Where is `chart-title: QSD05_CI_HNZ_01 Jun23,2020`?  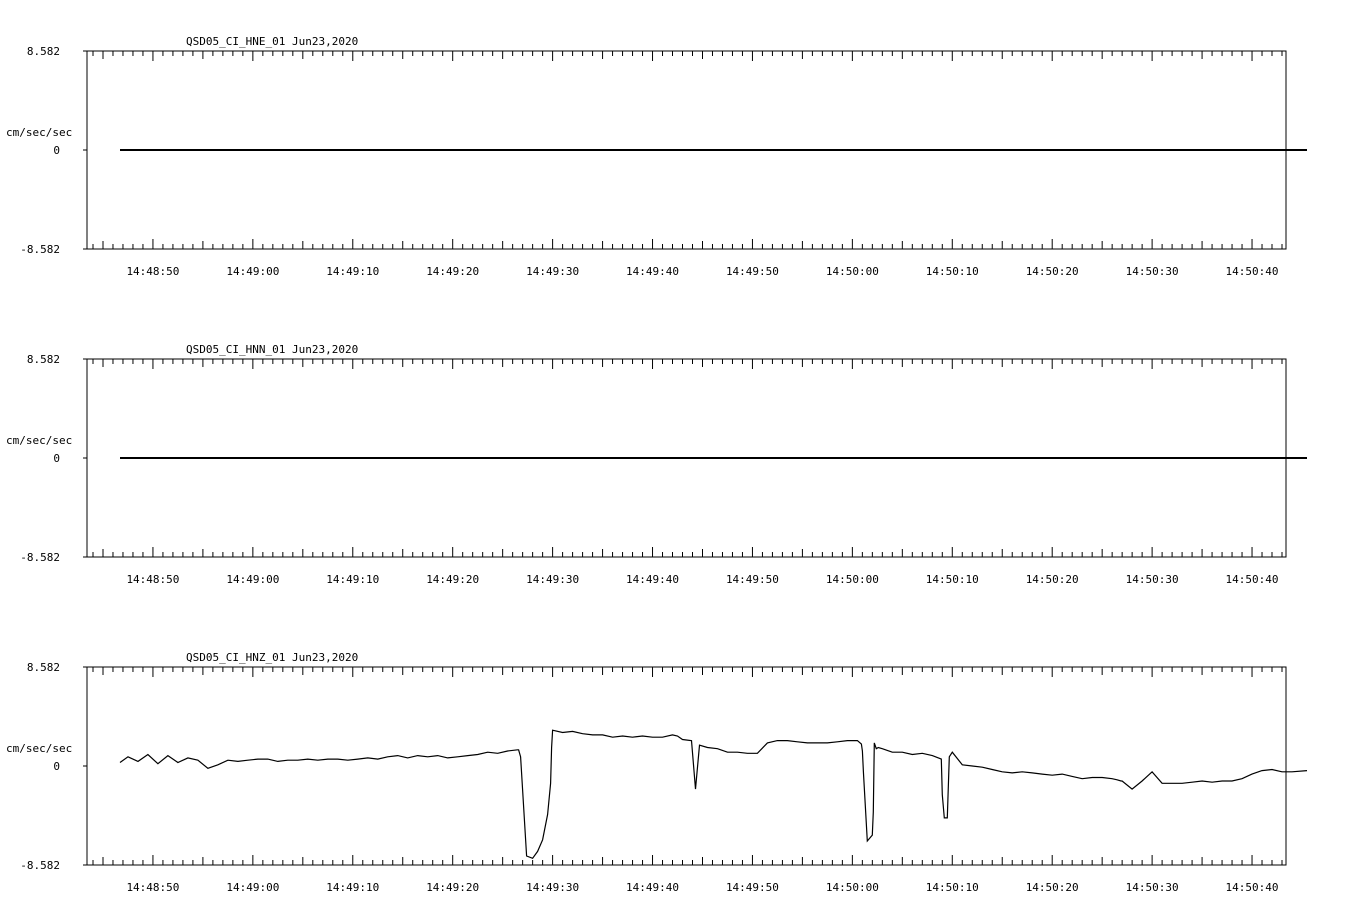 chart-title: QSD05_CI_HNZ_01 Jun23,2020 is located at coordinates (272, 657).